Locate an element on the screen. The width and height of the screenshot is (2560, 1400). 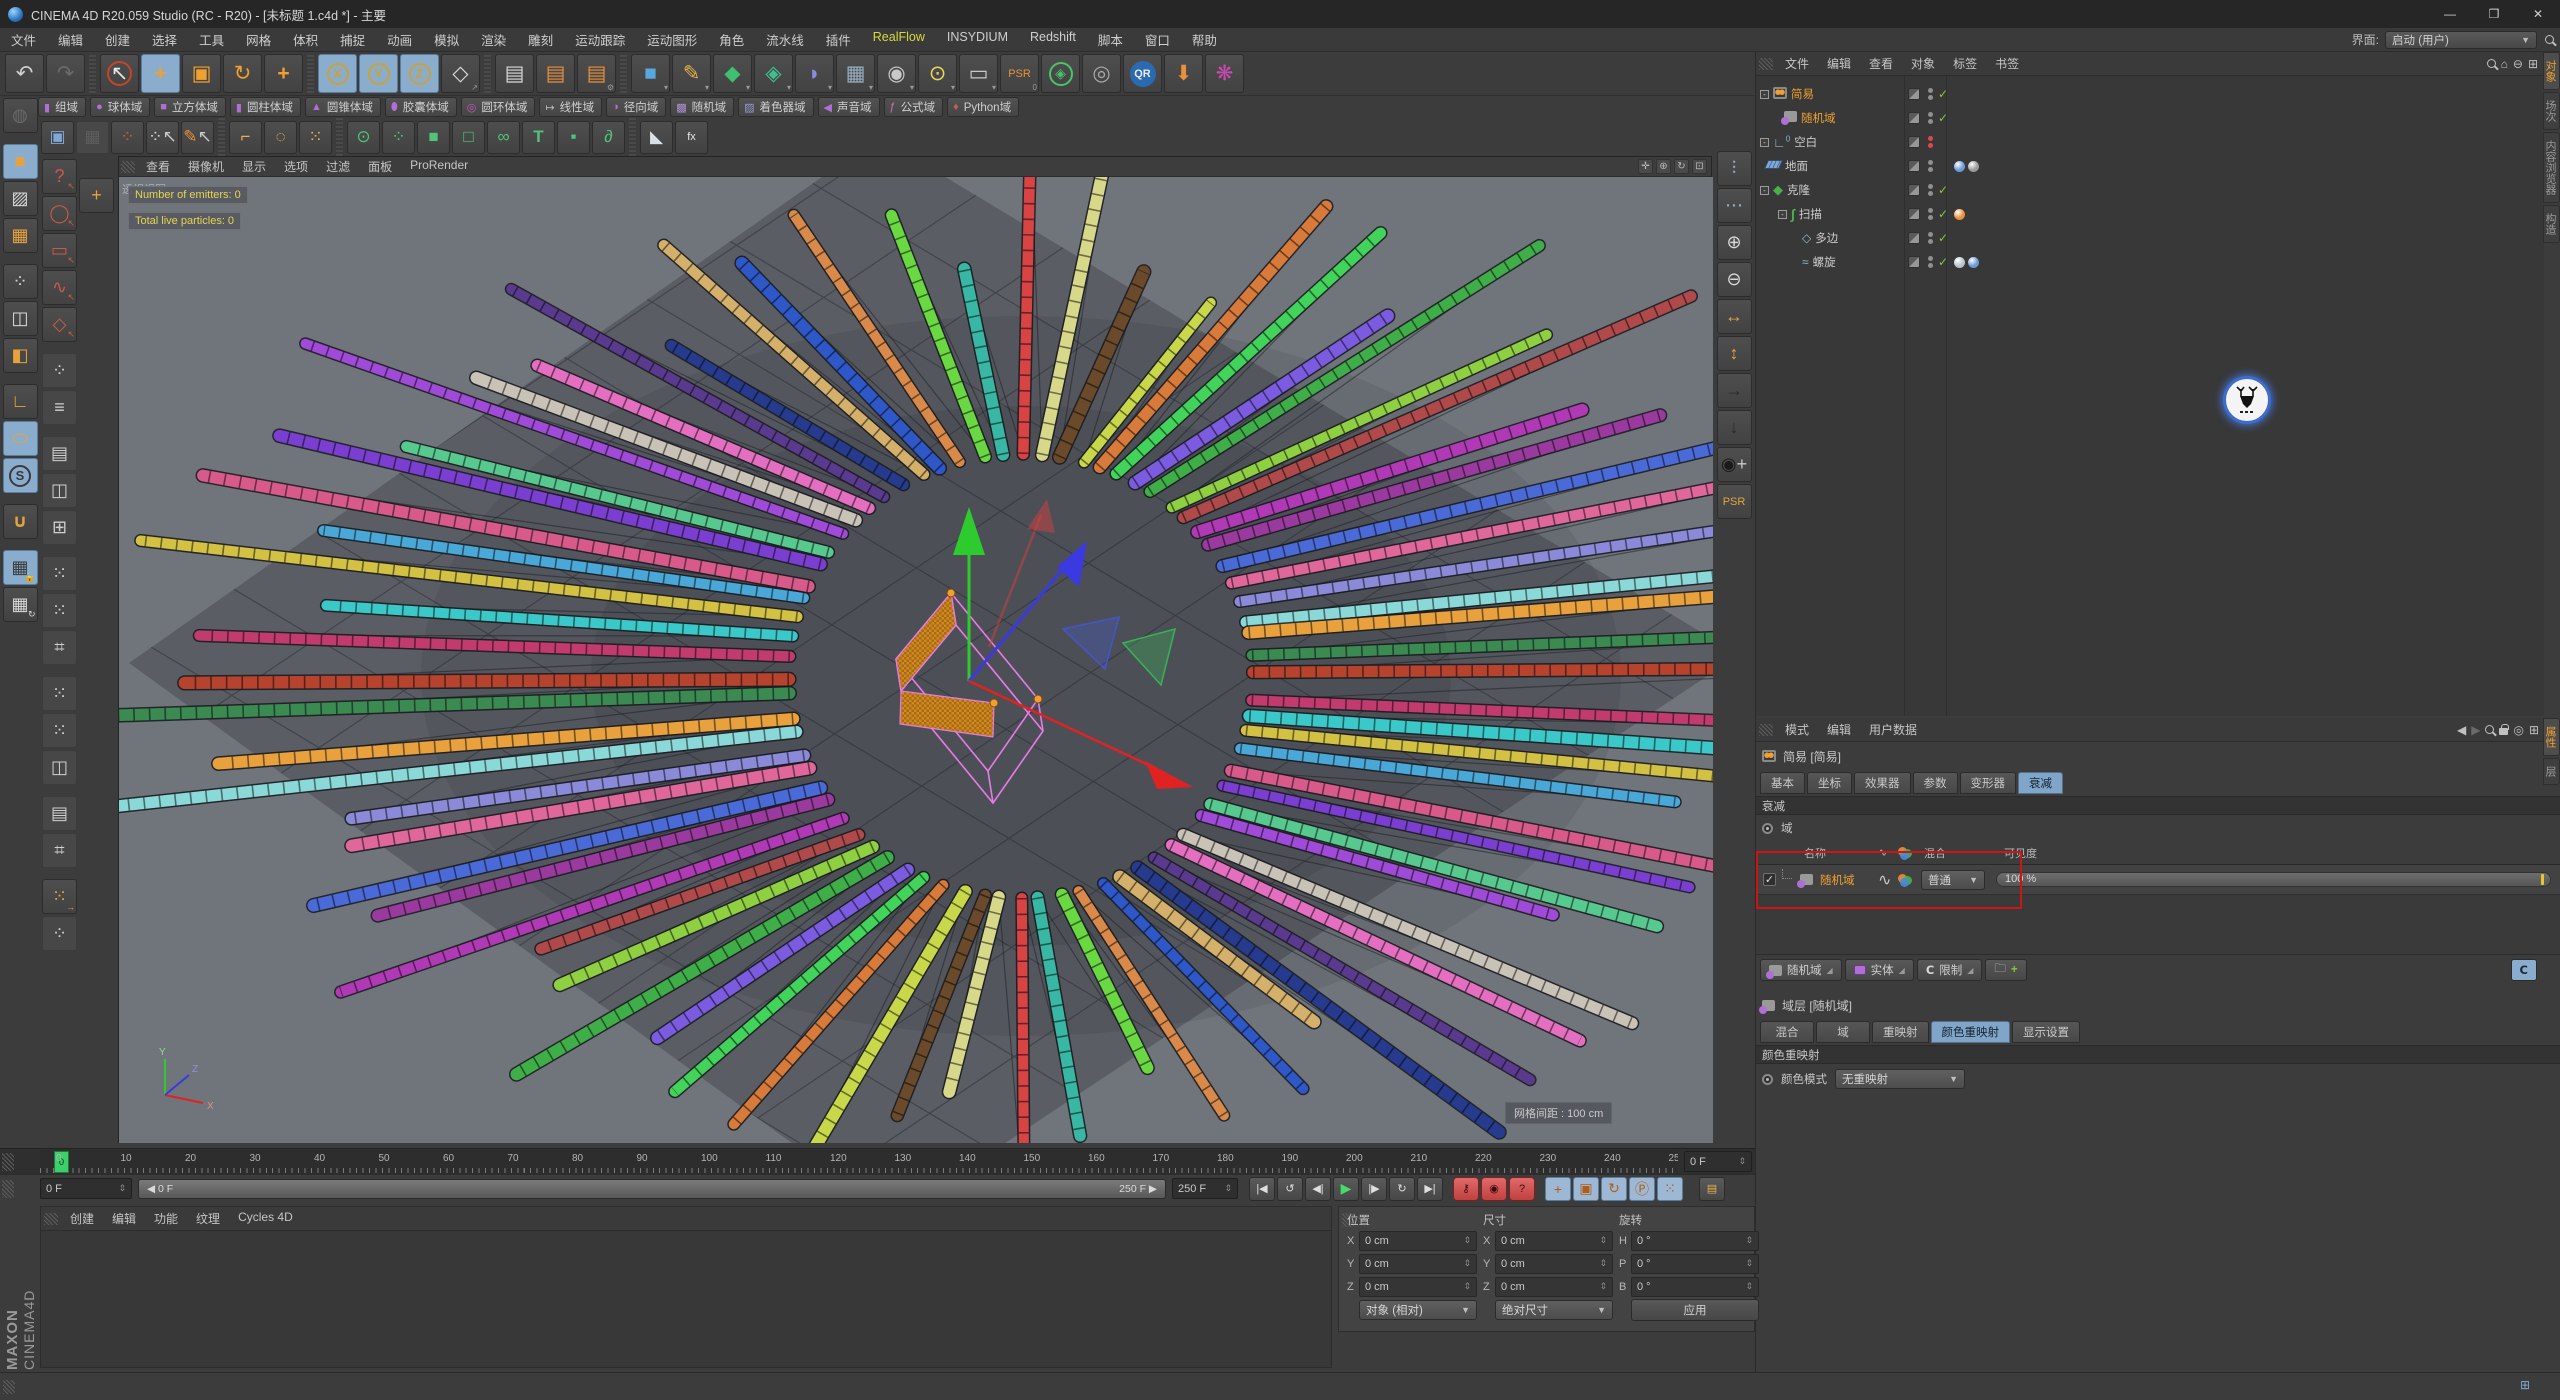
menu-item-11: 雕刻 is located at coordinates (540, 39).